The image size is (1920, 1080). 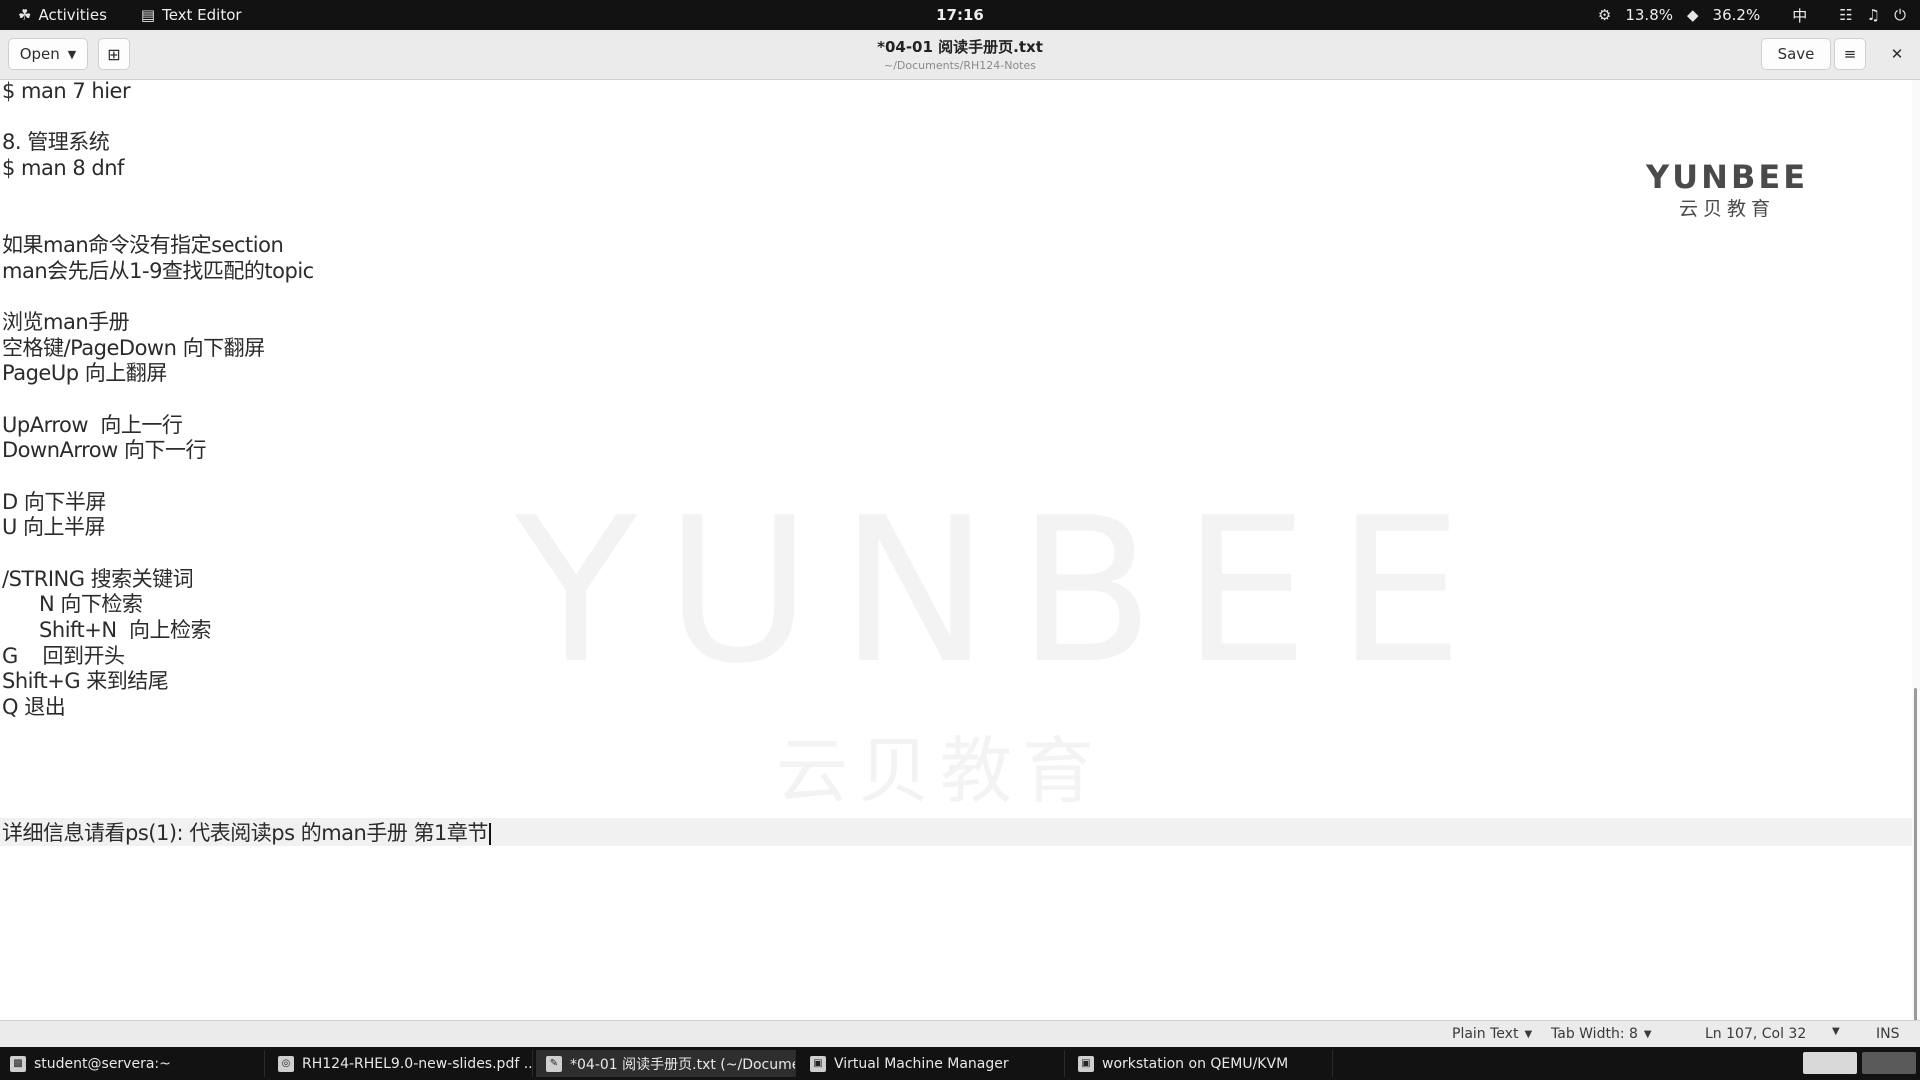 I want to click on cursor-position: Ln 107, Col 32, so click(x=1755, y=1034).